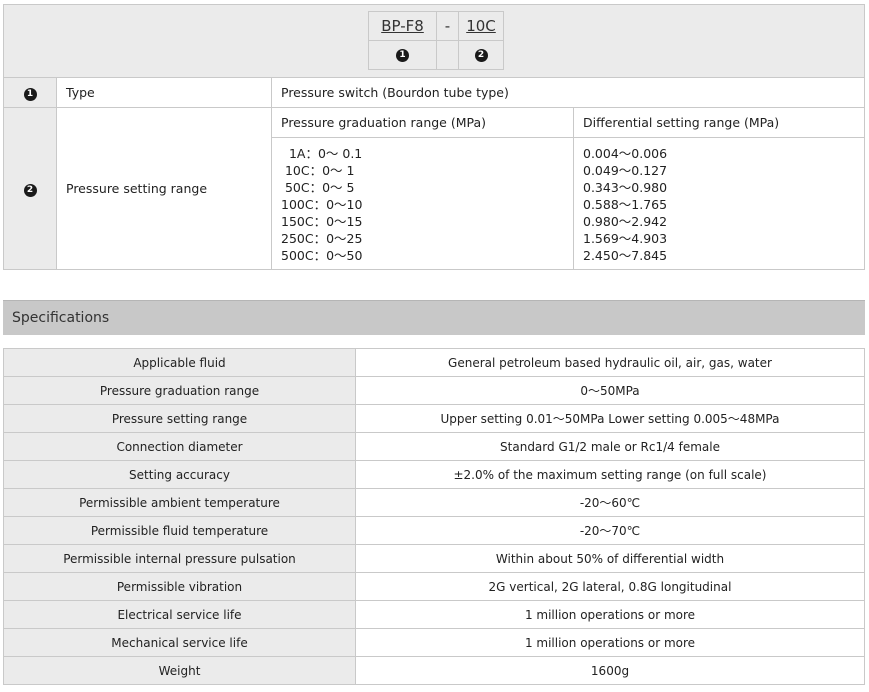 The image size is (869, 692). Describe the element at coordinates (610, 502) in the screenshot. I see `spec-value: -20～60℃` at that location.